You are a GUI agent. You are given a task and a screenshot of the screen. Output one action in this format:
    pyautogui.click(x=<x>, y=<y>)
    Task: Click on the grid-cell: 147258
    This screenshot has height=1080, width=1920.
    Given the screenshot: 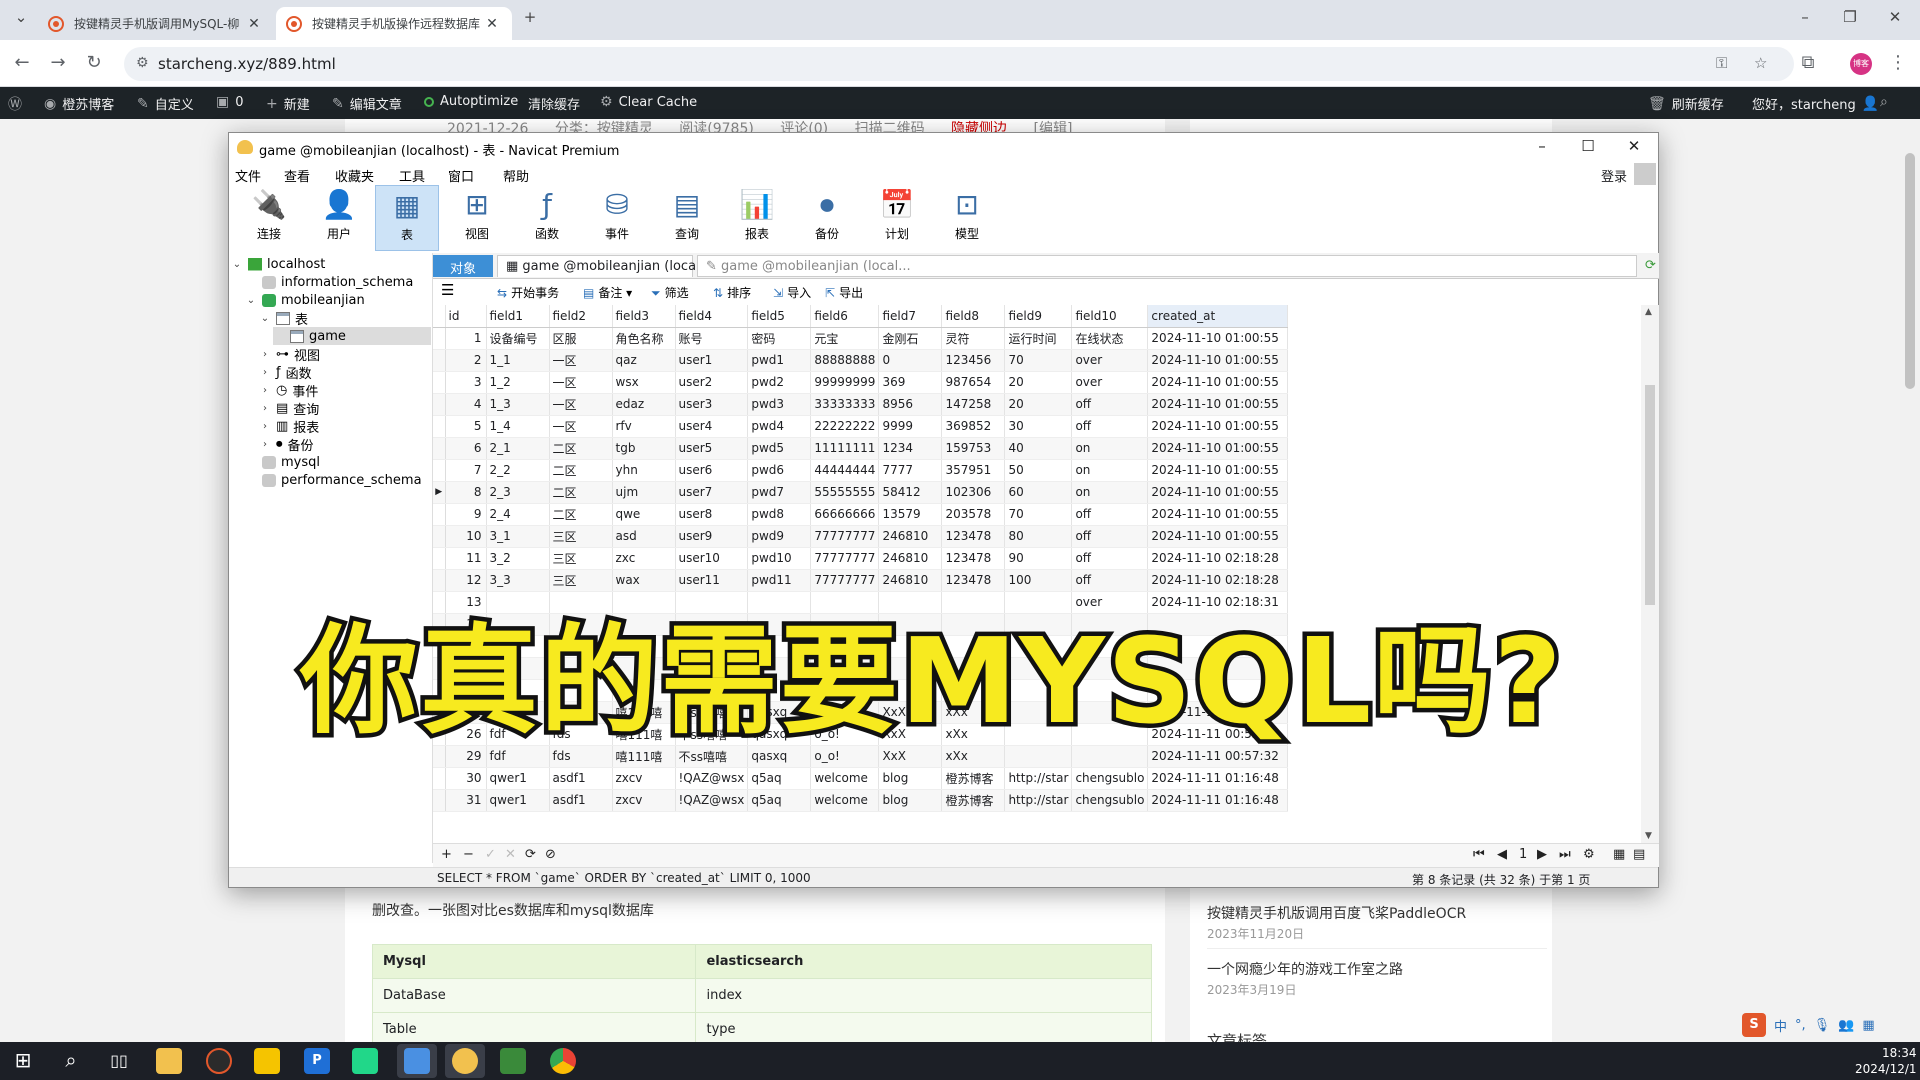 What is the action you would take?
    pyautogui.click(x=973, y=404)
    